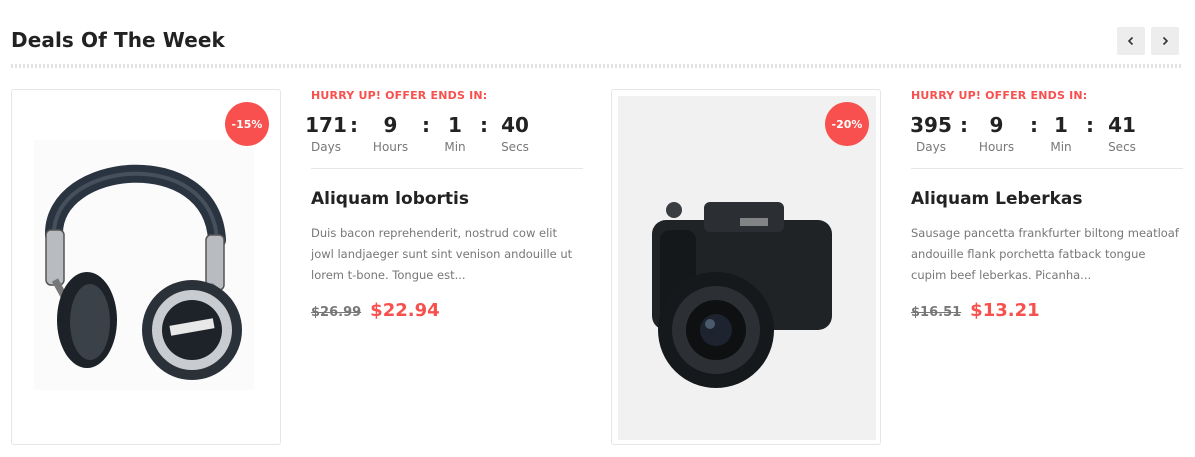 The height and width of the screenshot is (457, 1195). What do you see at coordinates (447, 199) in the screenshot?
I see `product-name-link: Aliquam lobortis` at bounding box center [447, 199].